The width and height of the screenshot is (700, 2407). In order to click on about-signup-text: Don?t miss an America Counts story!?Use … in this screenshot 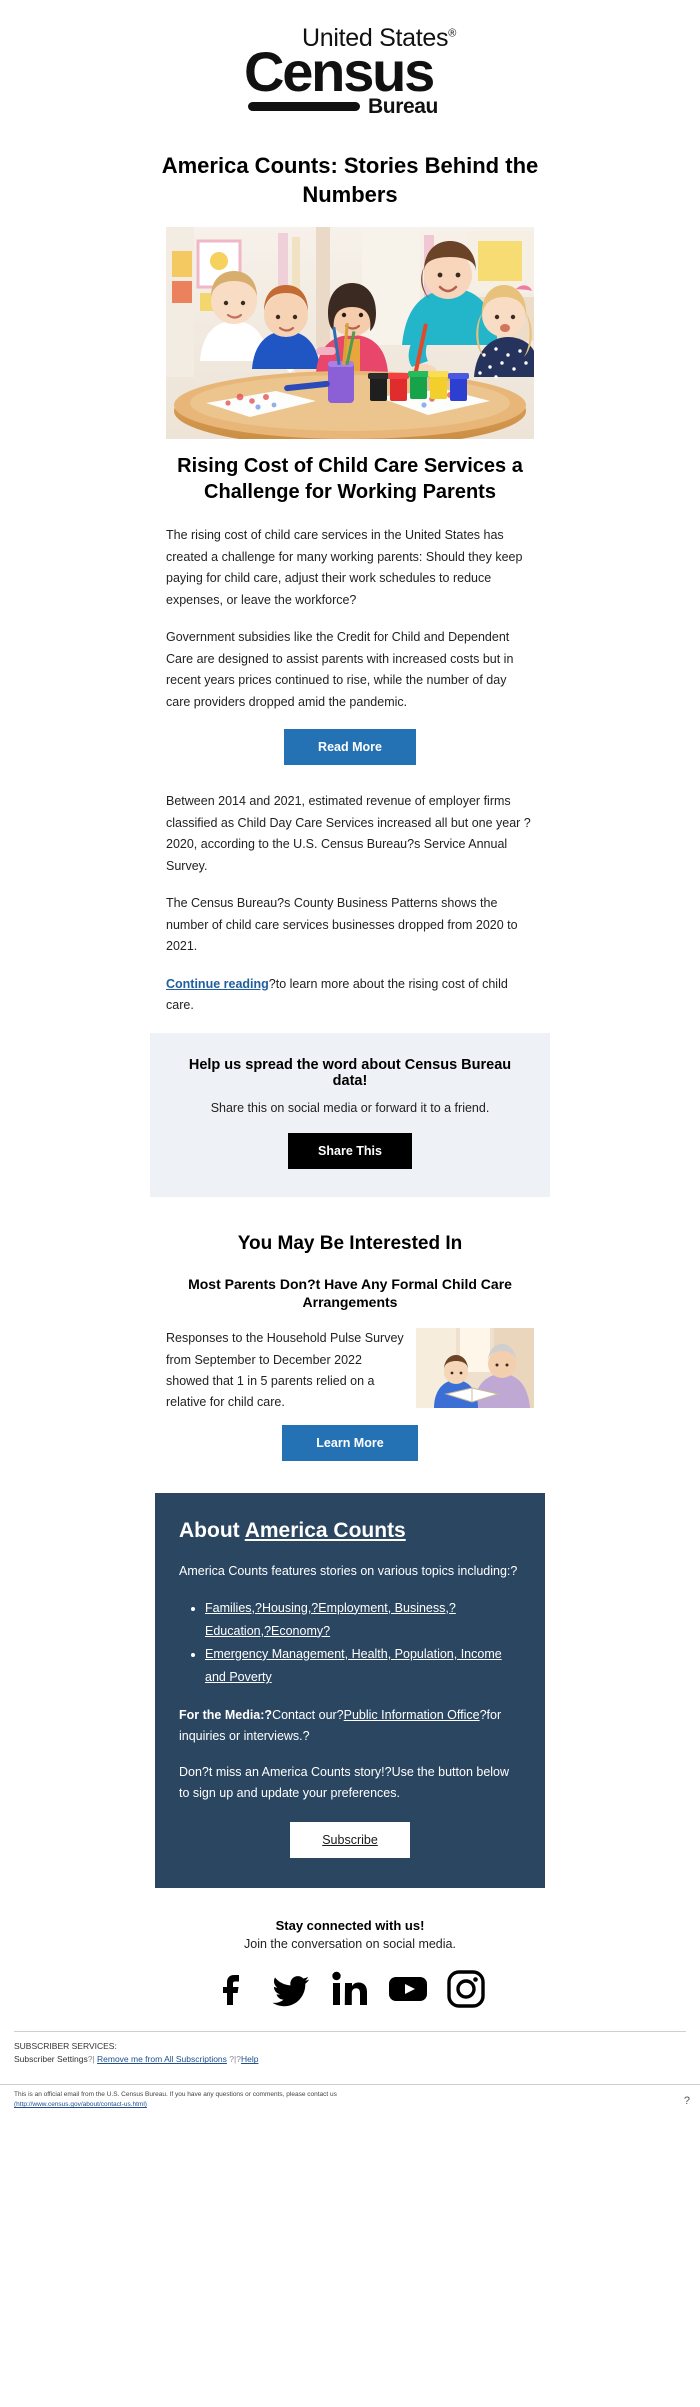, I will do `click(344, 1782)`.